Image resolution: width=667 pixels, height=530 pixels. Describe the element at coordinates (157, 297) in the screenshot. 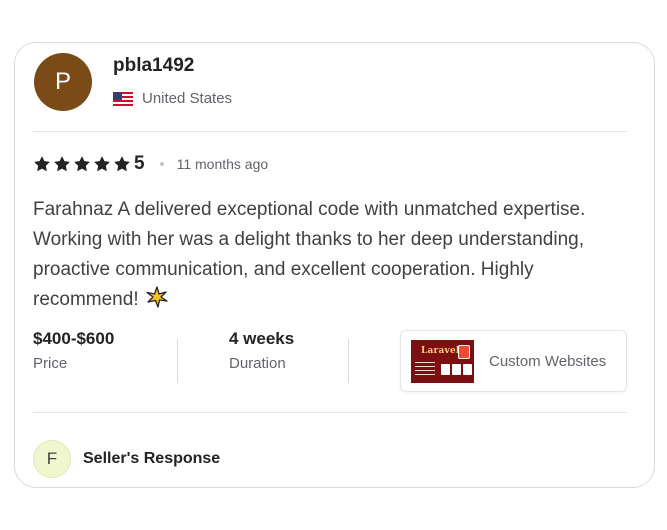

I see `sparkle-icon` at that location.